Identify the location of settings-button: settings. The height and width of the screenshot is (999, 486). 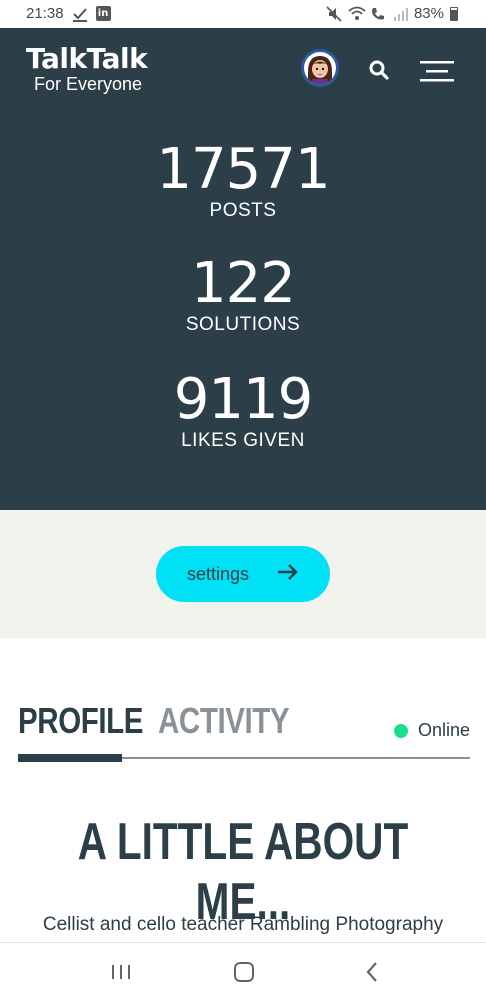
(243, 574).